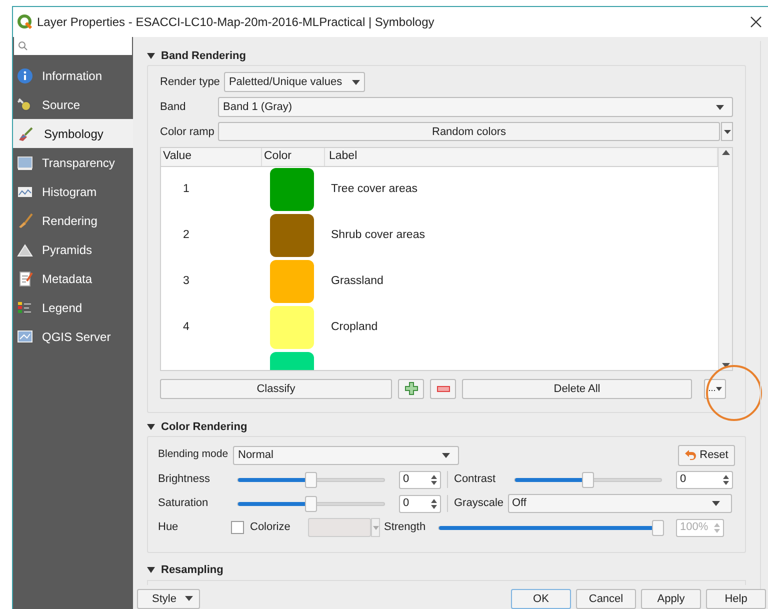 Image resolution: width=768 pixels, height=609 pixels. What do you see at coordinates (23, 46) in the screenshot?
I see `search-icon` at bounding box center [23, 46].